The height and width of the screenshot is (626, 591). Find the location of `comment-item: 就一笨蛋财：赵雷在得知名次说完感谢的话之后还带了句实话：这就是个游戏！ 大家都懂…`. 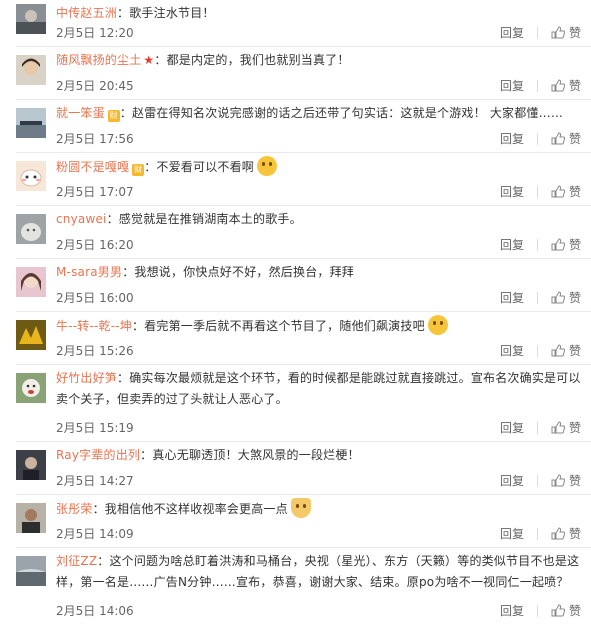

comment-item: 就一笨蛋财：赵雷在得知名次说完感谢的话之后还带了句实话：这就是个游戏！ 大家都懂… is located at coordinates (303, 126).